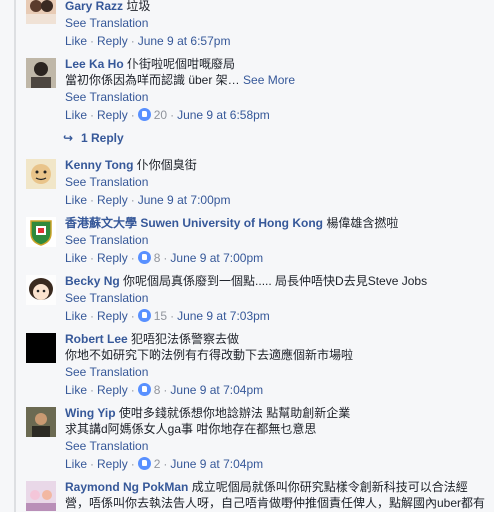 This screenshot has width=494, height=512. Describe the element at coordinates (68, 138) in the screenshot. I see `reply-arrow-icon: ↪` at that location.